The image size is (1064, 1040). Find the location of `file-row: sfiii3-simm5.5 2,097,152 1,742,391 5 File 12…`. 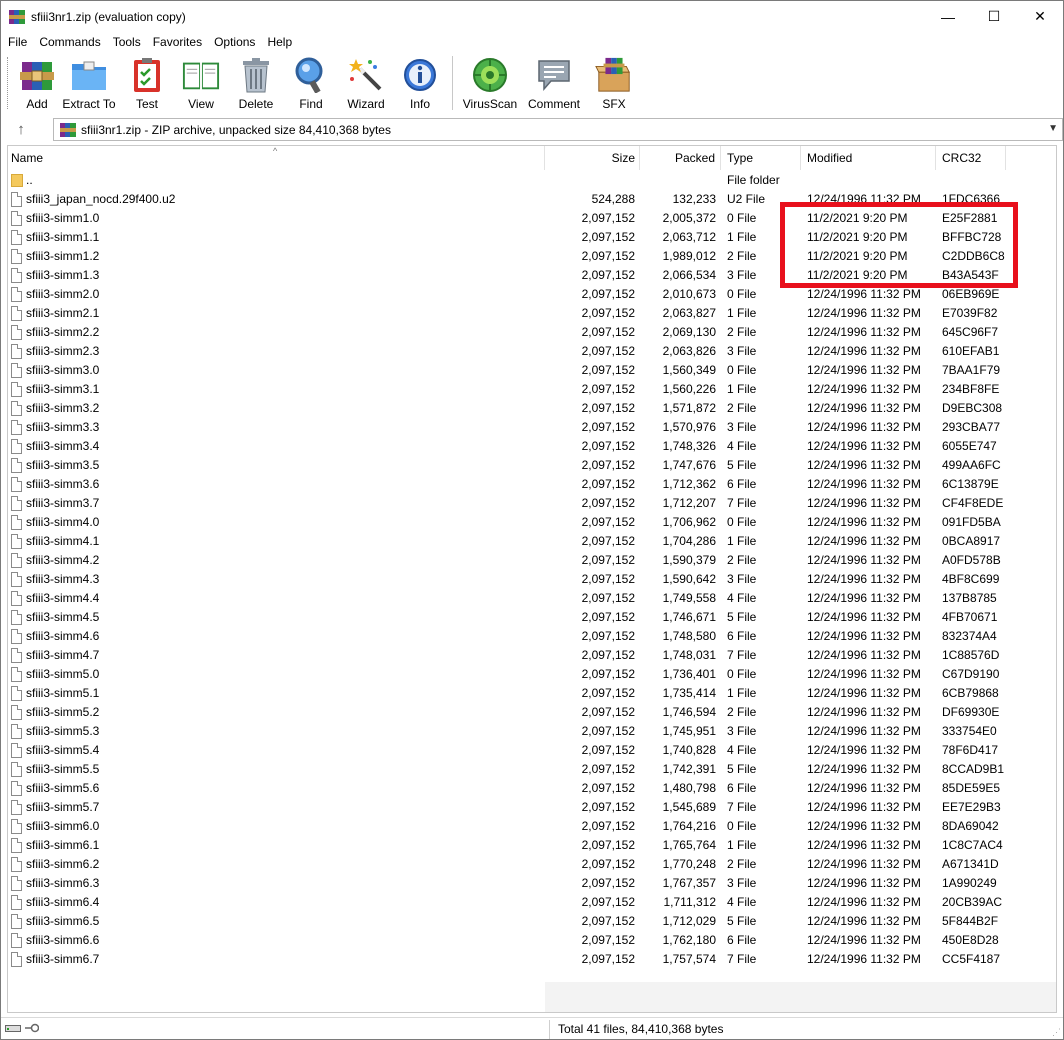

file-row: sfiii3-simm5.5 2,097,152 1,742,391 5 File 12… is located at coordinates (532, 769).